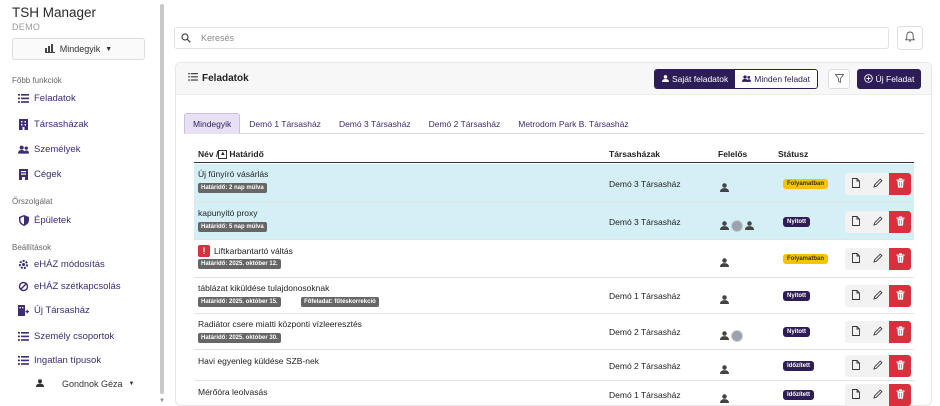 This screenshot has height=406, width=940. What do you see at coordinates (258, 361) in the screenshot?
I see `task-title: Havi egyenleg küldése SZB-nek` at bounding box center [258, 361].